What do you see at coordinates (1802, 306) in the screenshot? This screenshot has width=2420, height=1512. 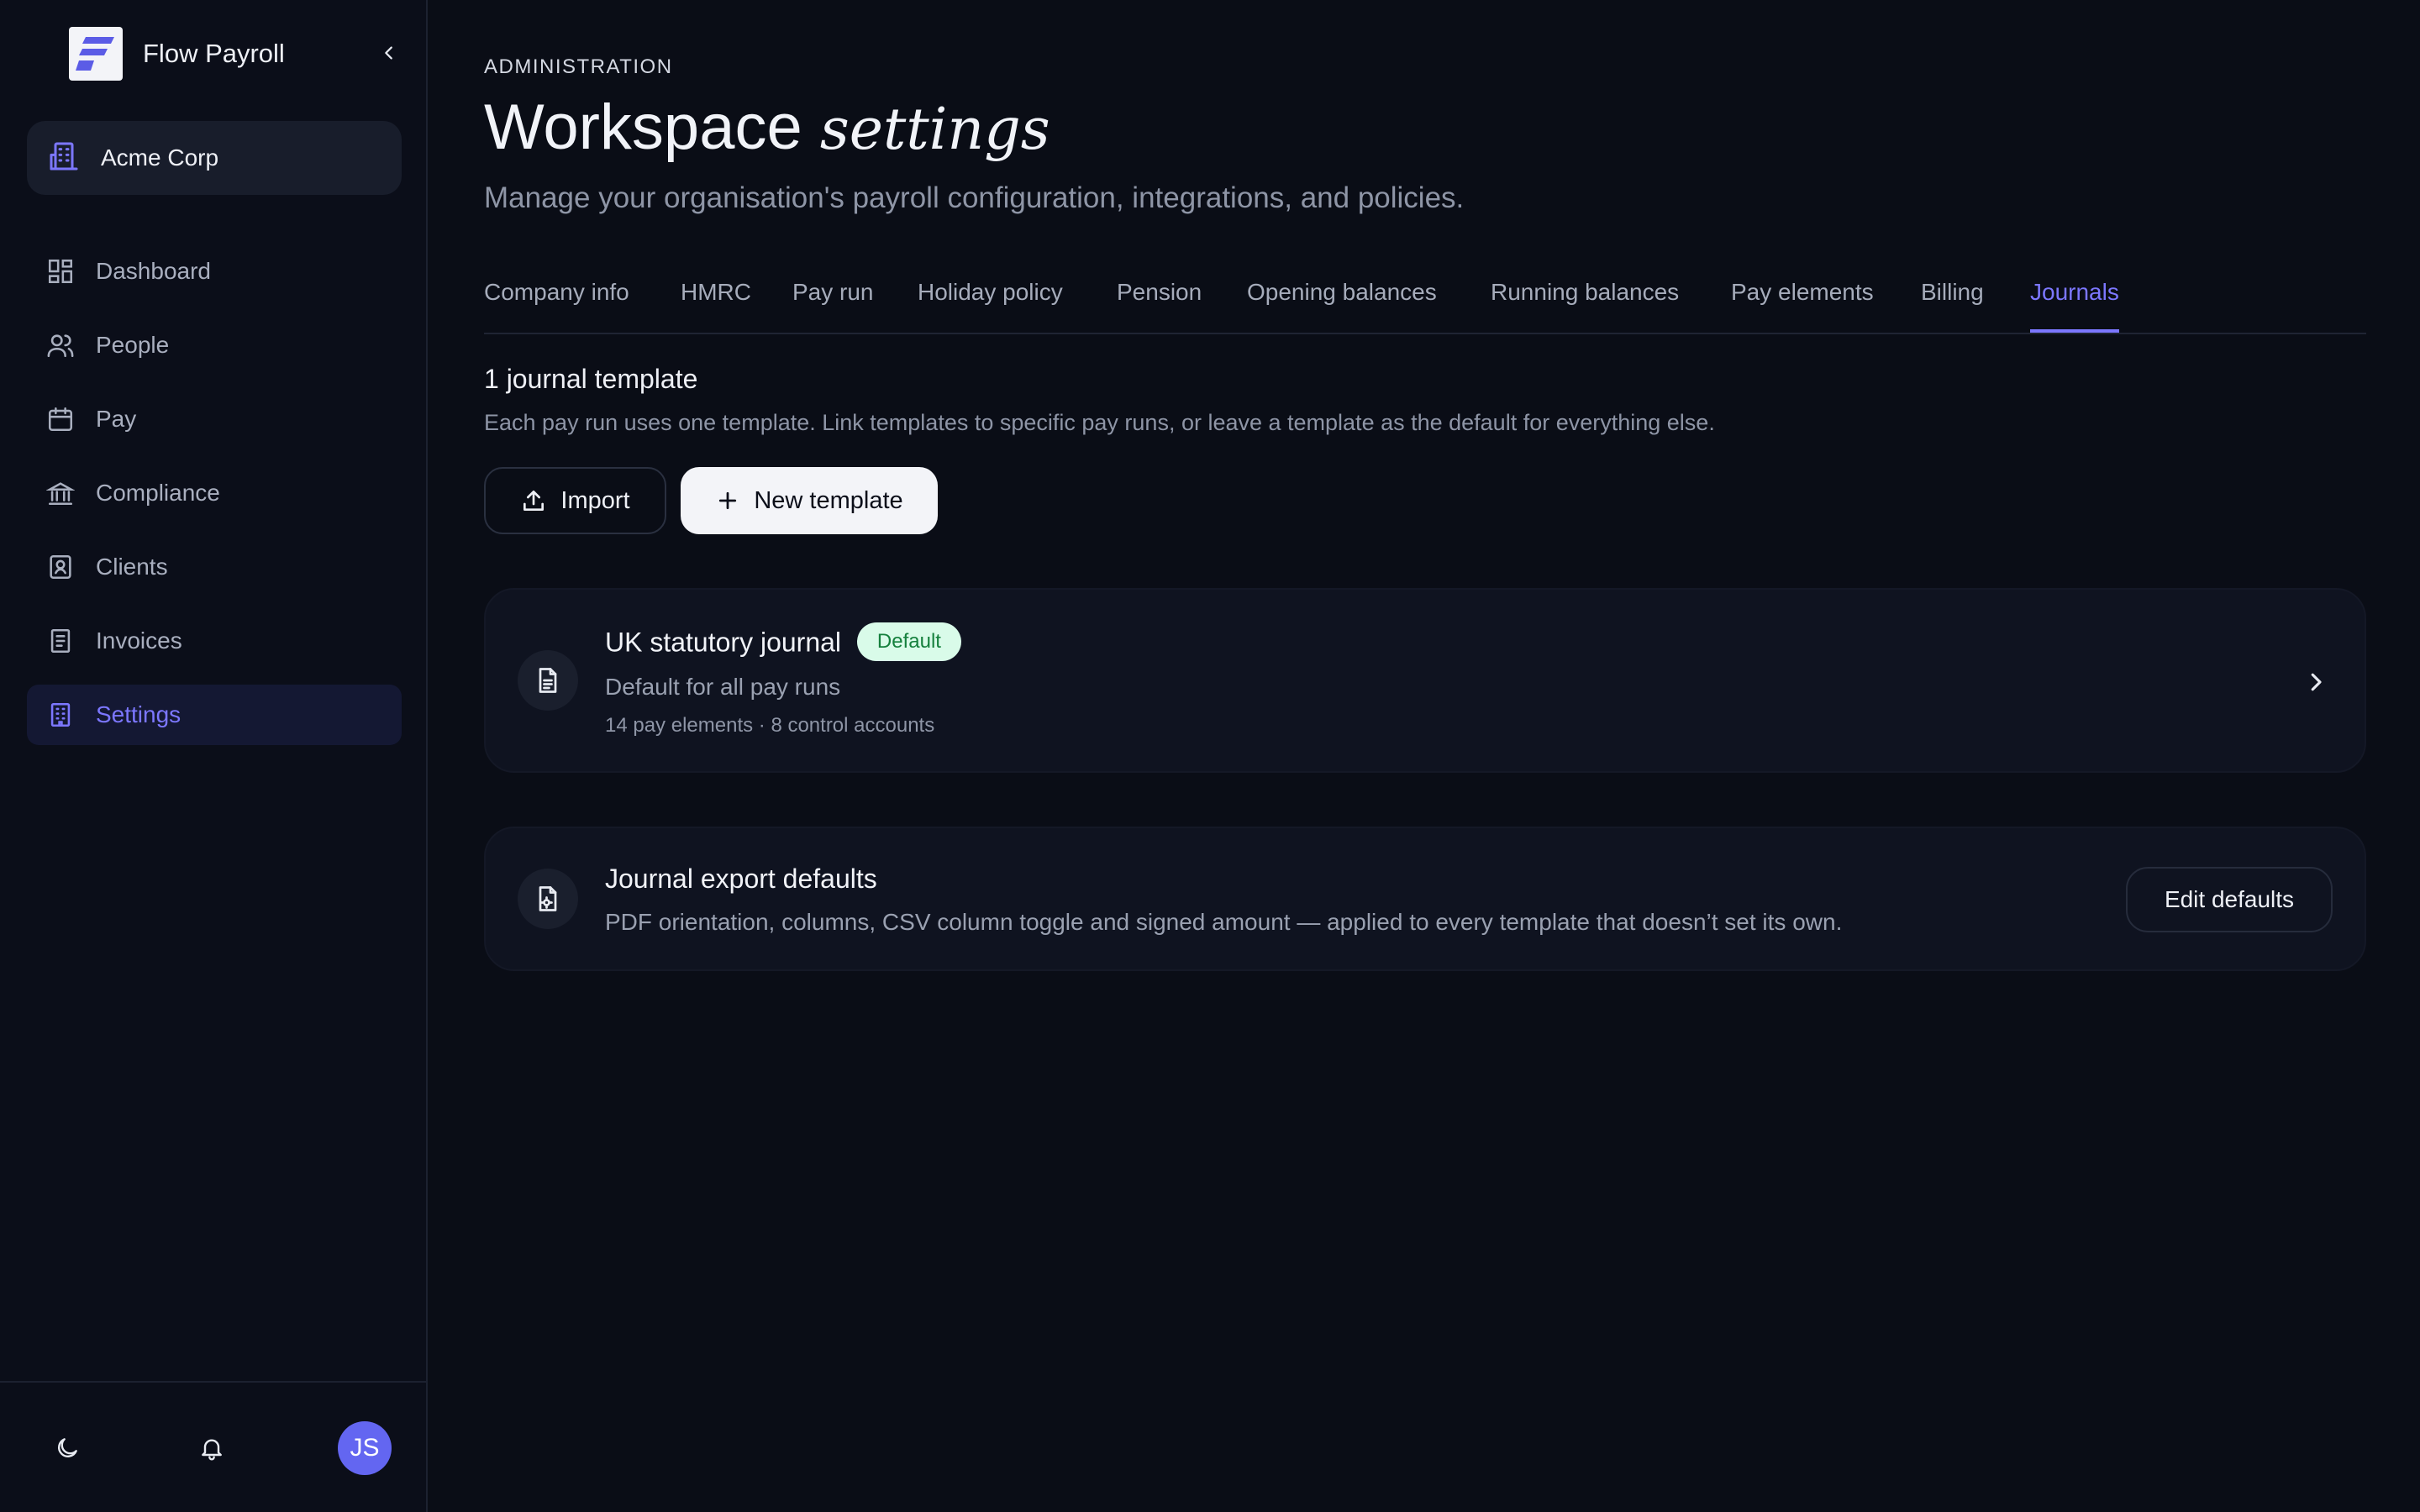 I see `tab-pay-elements: Pay elements` at bounding box center [1802, 306].